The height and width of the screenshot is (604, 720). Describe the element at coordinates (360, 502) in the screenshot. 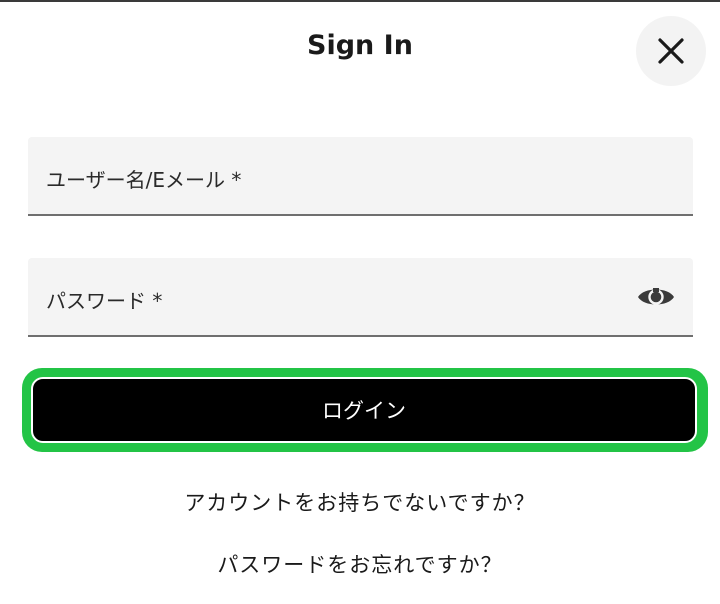

I see `signup-link: アカウントをお持ちでないですか？` at that location.